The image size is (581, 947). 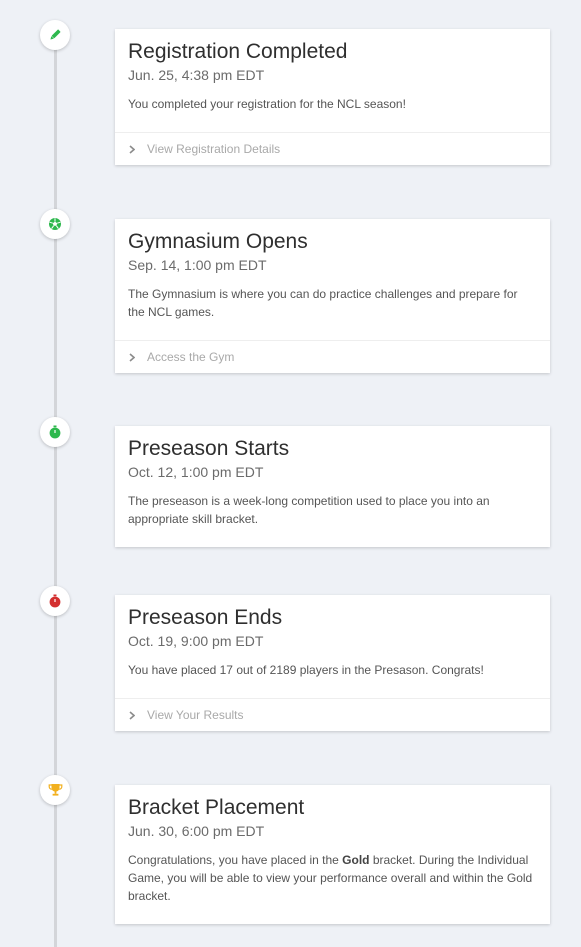 I want to click on event-date: Oct. 19, 9:00 pm EDT, so click(x=196, y=641).